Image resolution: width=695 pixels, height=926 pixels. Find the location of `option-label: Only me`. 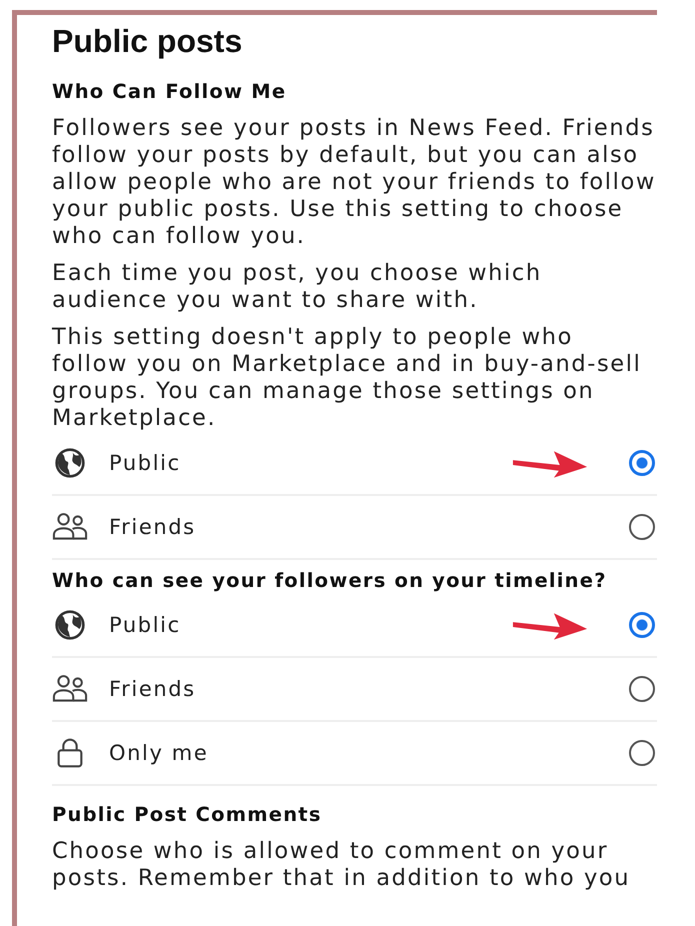

option-label: Only me is located at coordinates (159, 753).